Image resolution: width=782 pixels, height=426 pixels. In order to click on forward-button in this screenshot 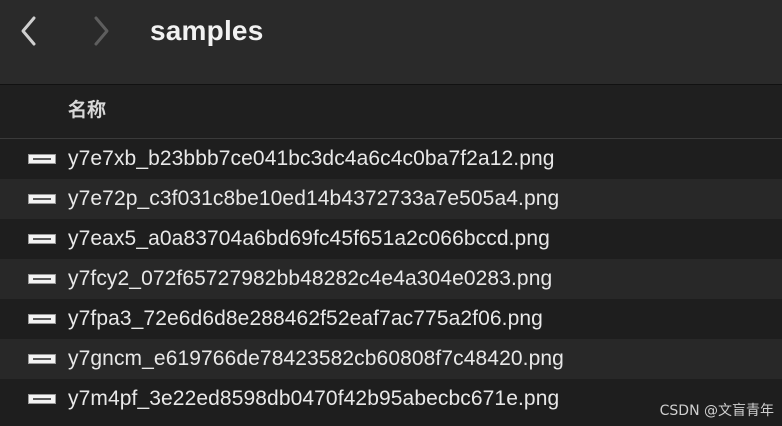, I will do `click(101, 31)`.